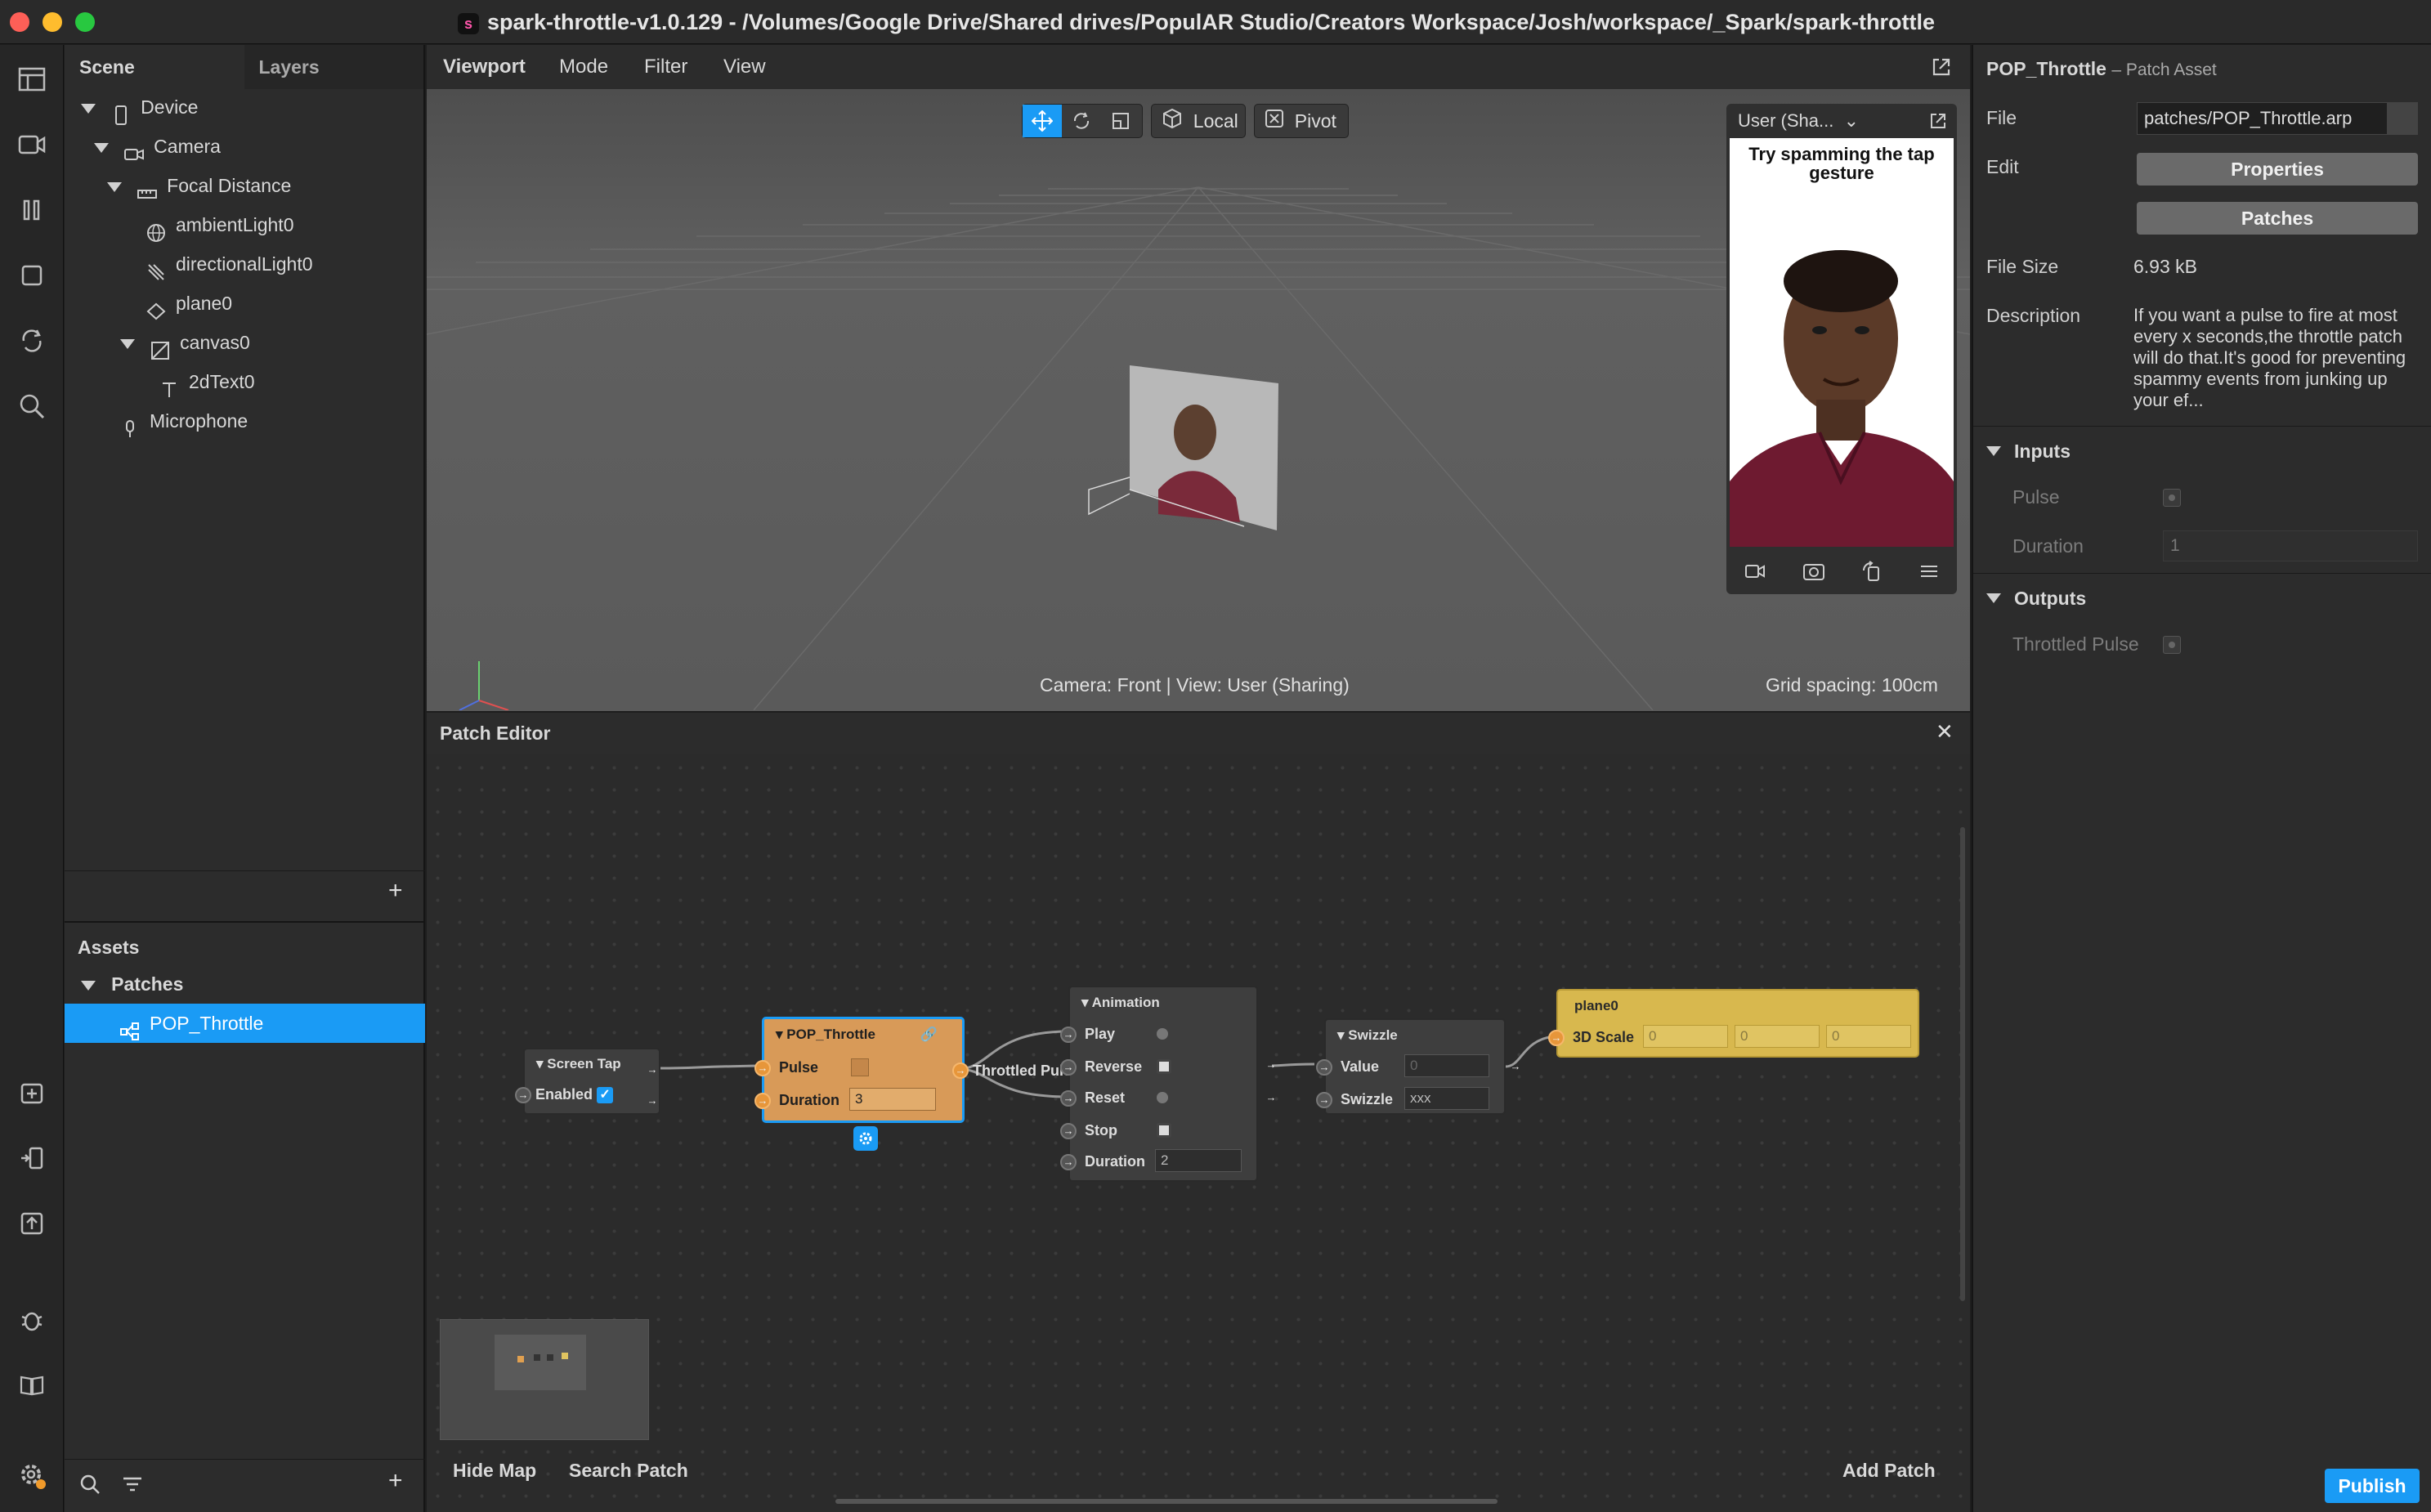 The height and width of the screenshot is (1512, 2431). What do you see at coordinates (32, 406) in the screenshot?
I see `search-icon` at bounding box center [32, 406].